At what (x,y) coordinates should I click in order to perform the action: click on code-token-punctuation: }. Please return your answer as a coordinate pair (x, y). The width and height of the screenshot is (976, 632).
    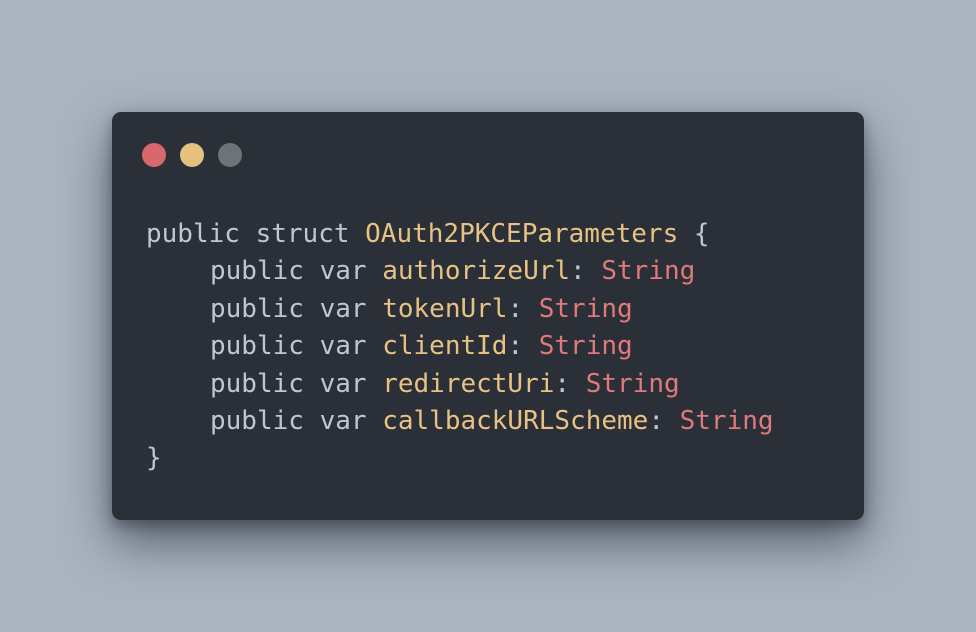
    Looking at the image, I should click on (154, 458).